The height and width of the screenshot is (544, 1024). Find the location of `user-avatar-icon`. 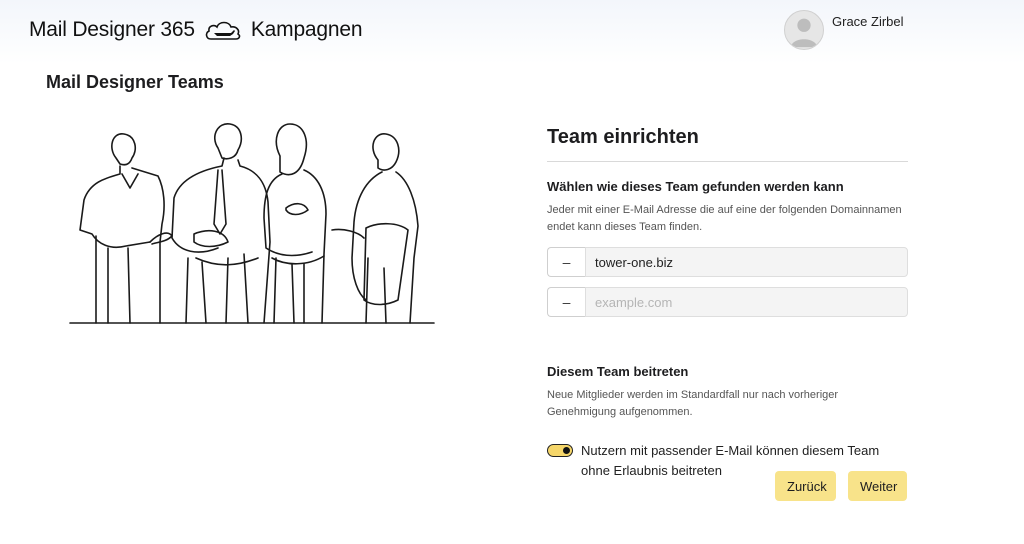

user-avatar-icon is located at coordinates (804, 33).